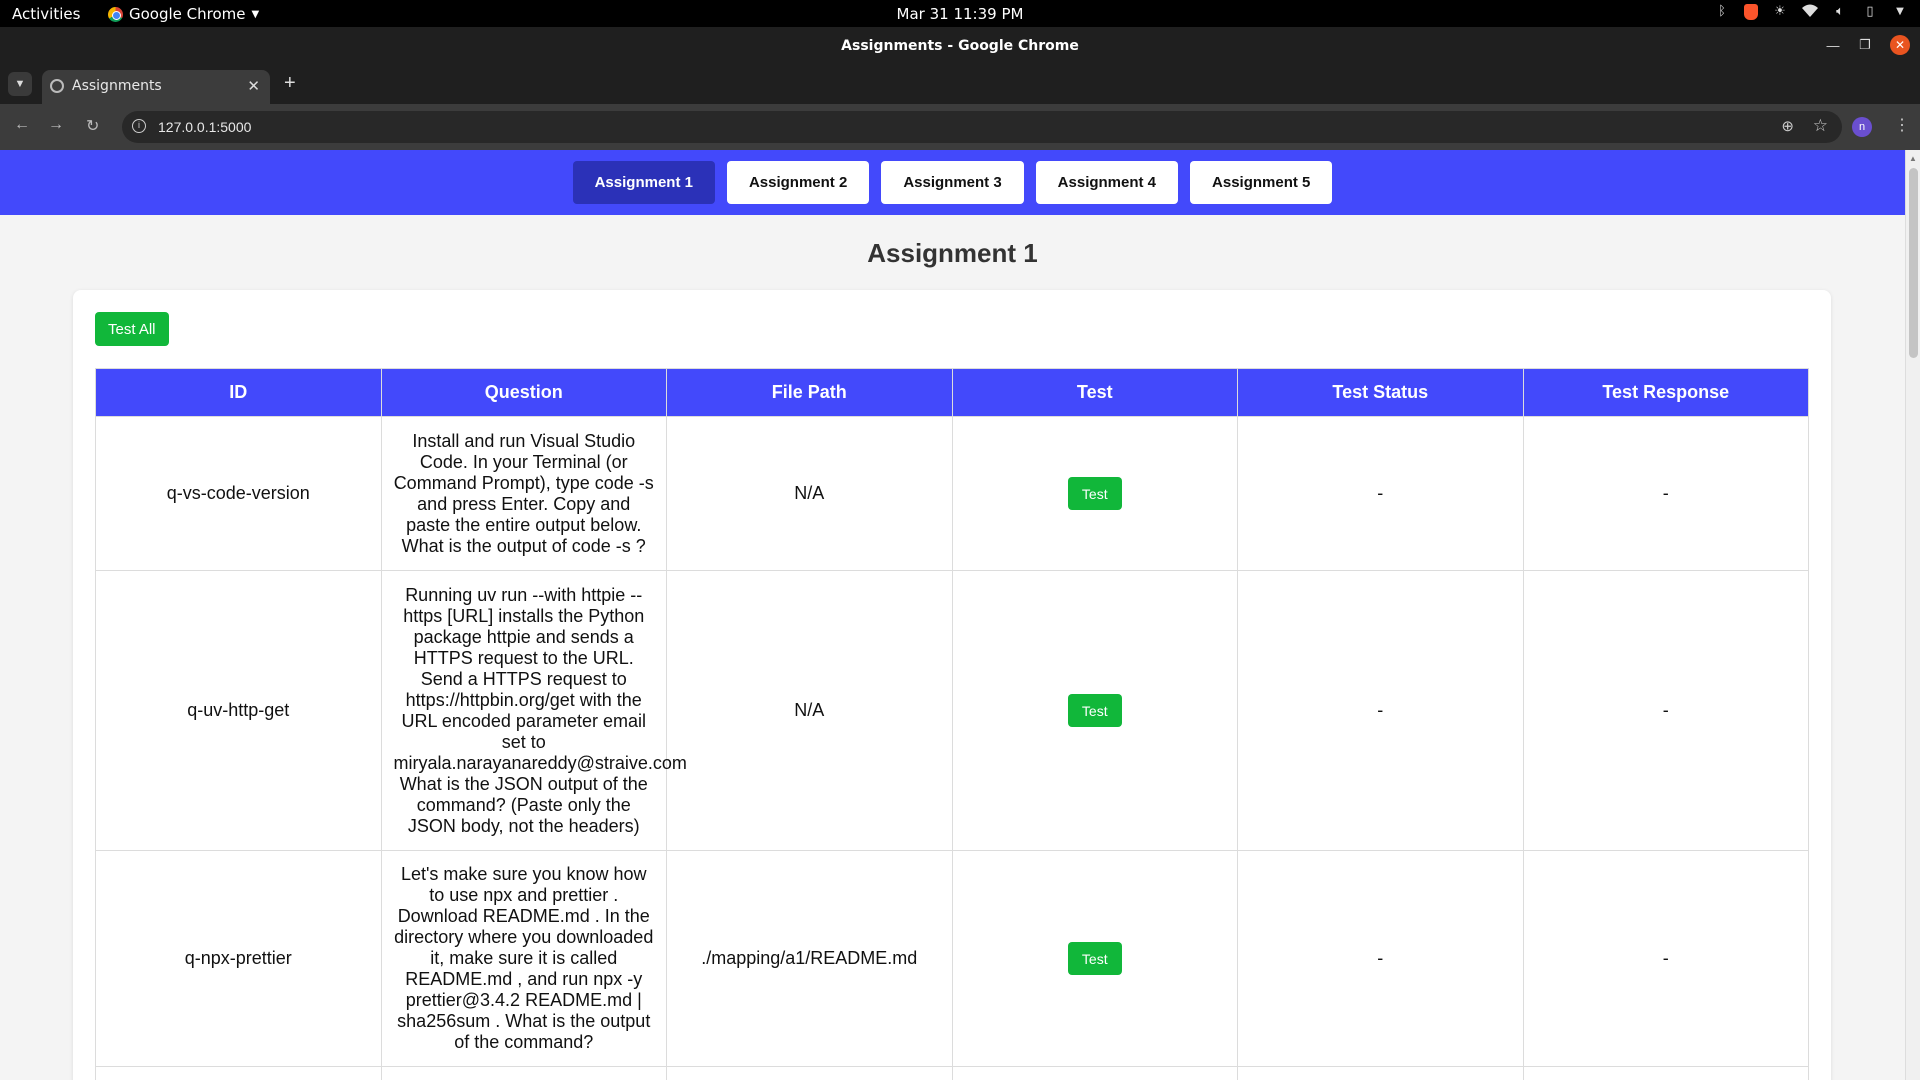 This screenshot has height=1080, width=1920. What do you see at coordinates (57, 86) in the screenshot?
I see `globe-icon` at bounding box center [57, 86].